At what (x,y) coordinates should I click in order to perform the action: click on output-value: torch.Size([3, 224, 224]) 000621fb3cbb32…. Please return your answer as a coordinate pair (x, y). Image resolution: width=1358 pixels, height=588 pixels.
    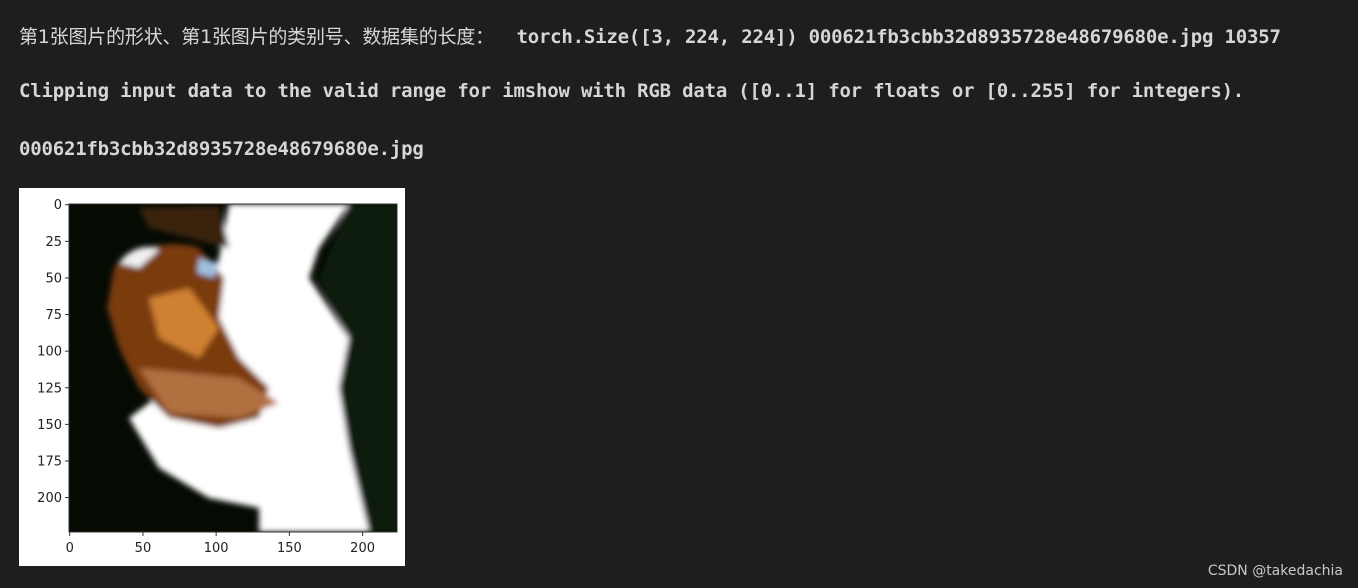
    Looking at the image, I should click on (887, 37).